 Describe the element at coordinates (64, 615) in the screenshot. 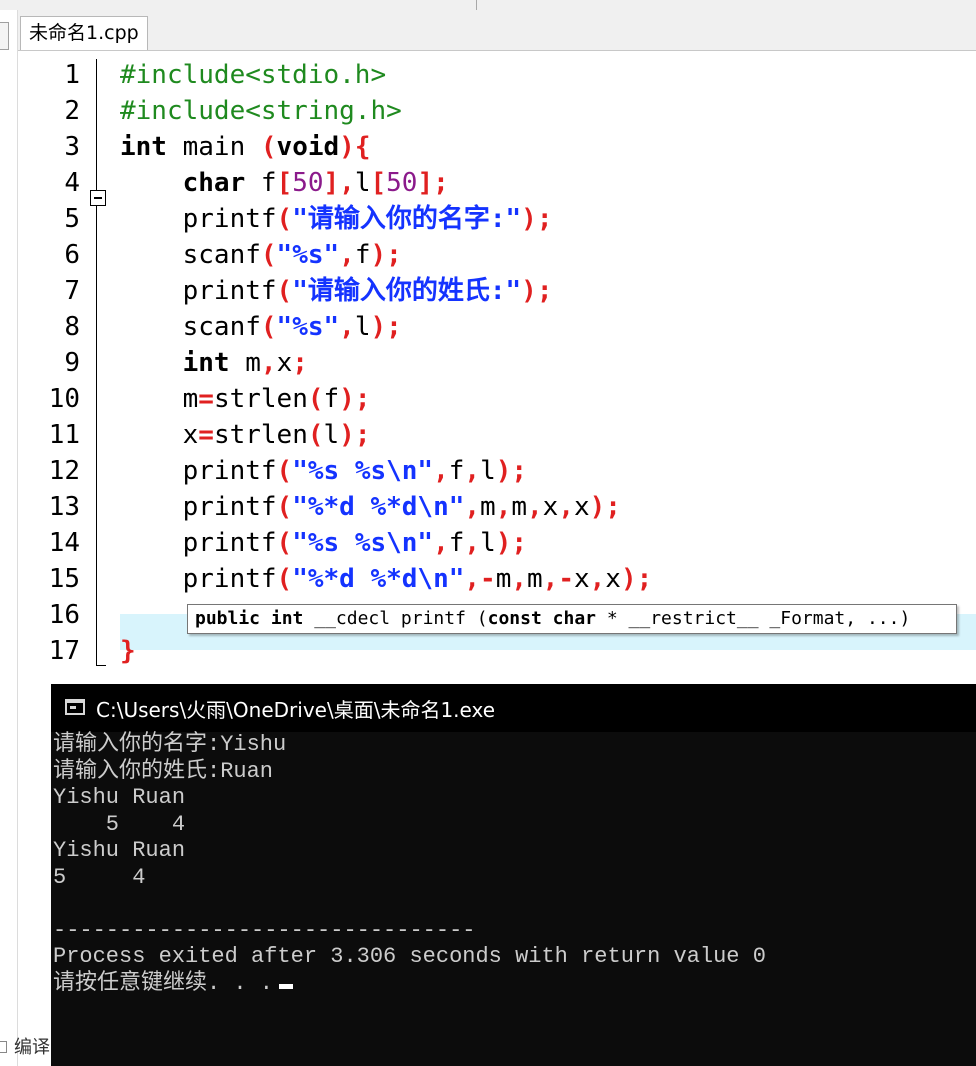

I see `line-number: 16` at that location.